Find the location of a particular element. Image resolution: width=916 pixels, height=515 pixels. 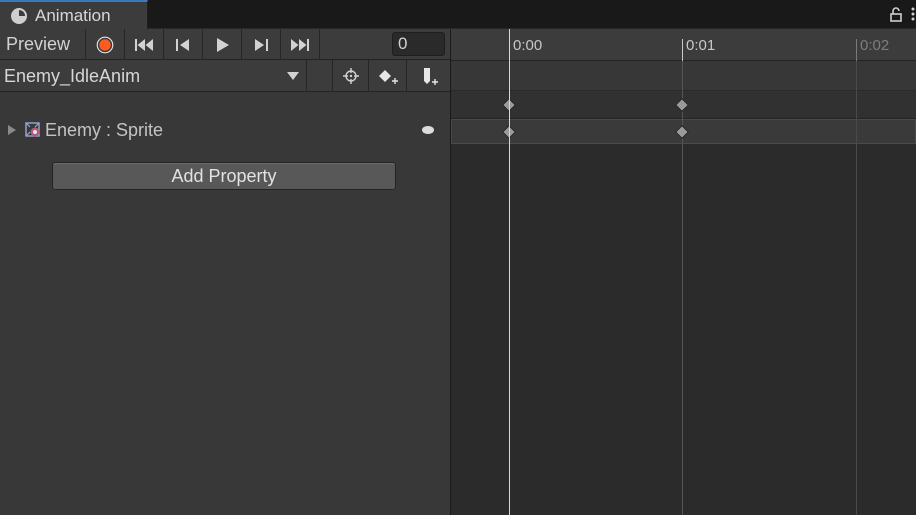

property-label: Enemy : Sprite is located at coordinates (104, 130).